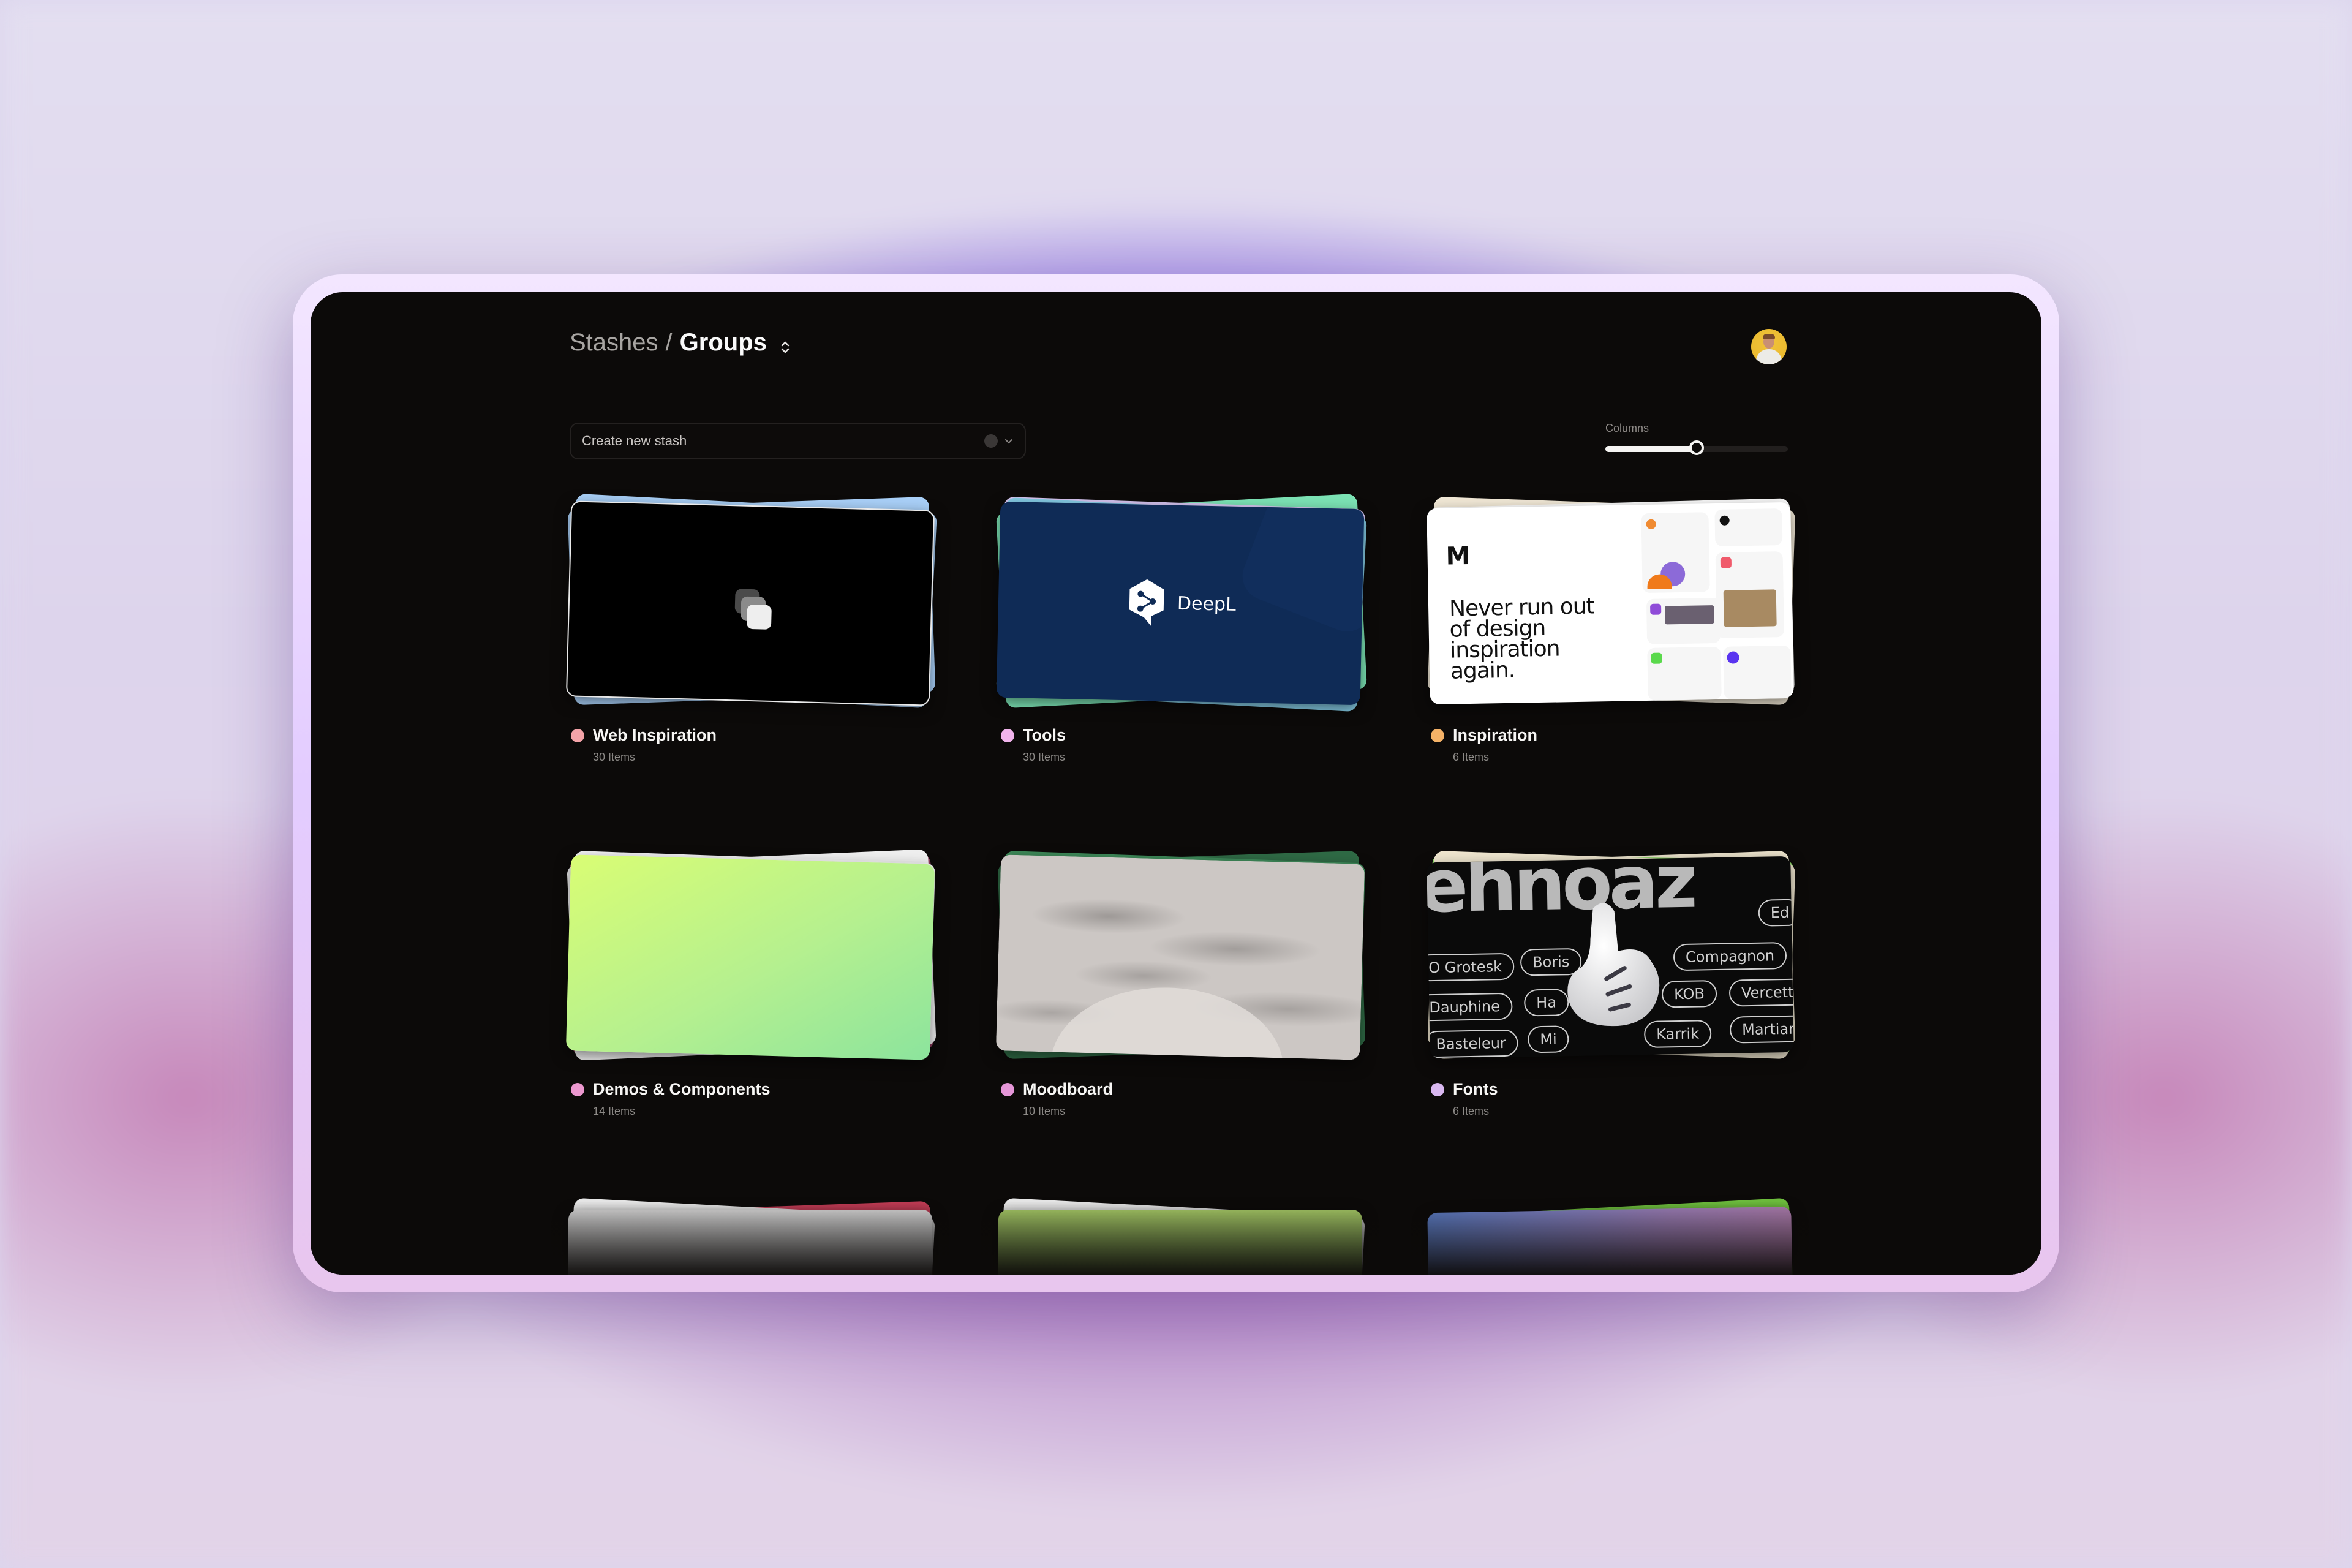 This screenshot has height=1568, width=2352. Describe the element at coordinates (1470, 1007) in the screenshot. I see `font-tag: Dauphine` at that location.